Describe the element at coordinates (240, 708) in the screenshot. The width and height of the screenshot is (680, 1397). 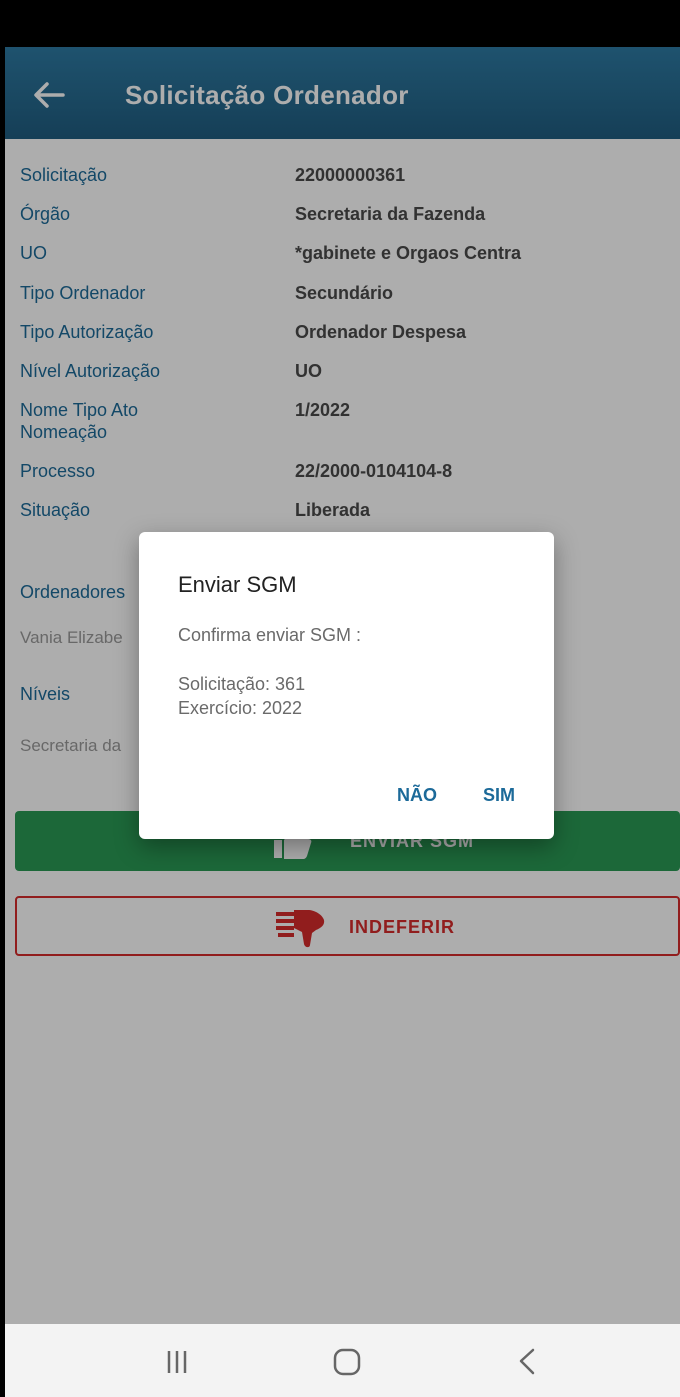
I see `dialog-exercicio: Exercício: 2022` at that location.